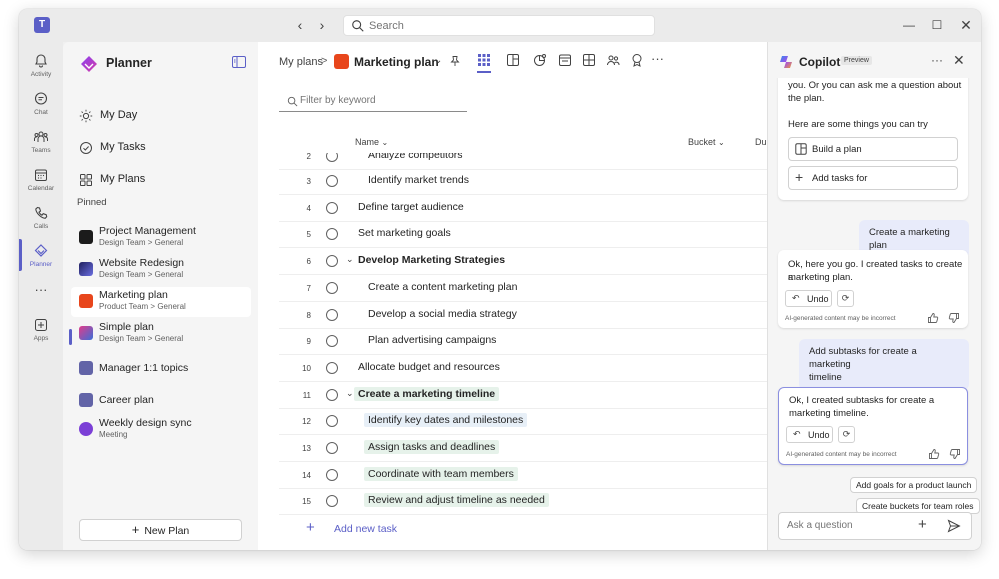  What do you see at coordinates (432, 340) in the screenshot?
I see `task-name: Plan advertising campaigns` at bounding box center [432, 340].